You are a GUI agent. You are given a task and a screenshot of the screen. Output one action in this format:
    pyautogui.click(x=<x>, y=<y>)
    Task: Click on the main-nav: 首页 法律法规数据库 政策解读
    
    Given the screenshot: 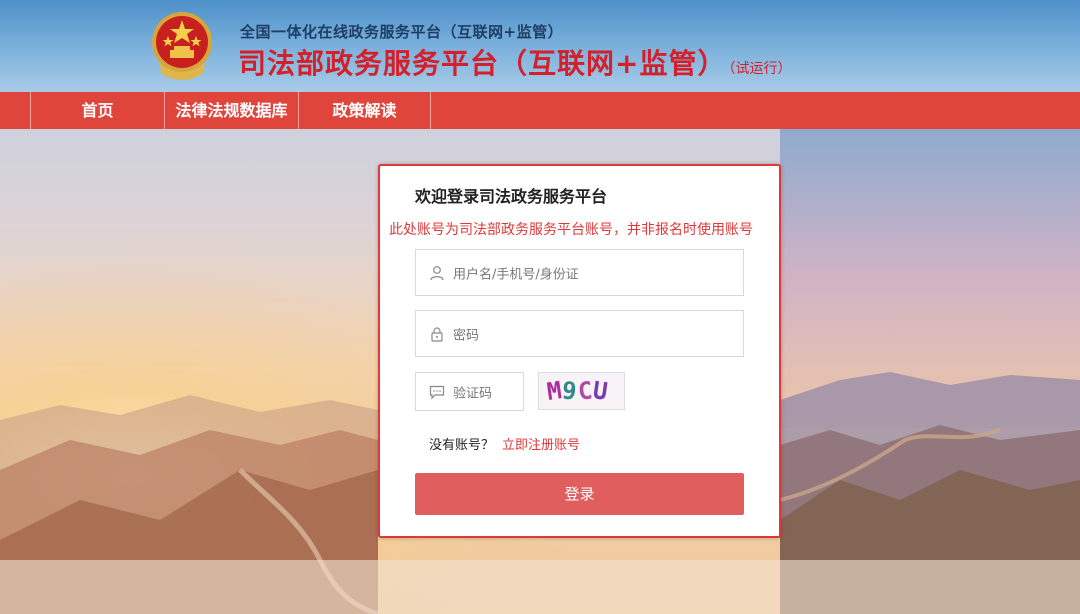 What is the action you would take?
    pyautogui.click(x=540, y=110)
    